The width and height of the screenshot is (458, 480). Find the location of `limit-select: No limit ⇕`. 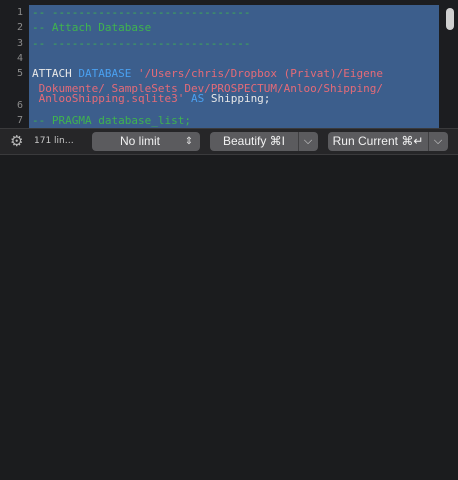

limit-select: No limit ⇕ is located at coordinates (146, 141).